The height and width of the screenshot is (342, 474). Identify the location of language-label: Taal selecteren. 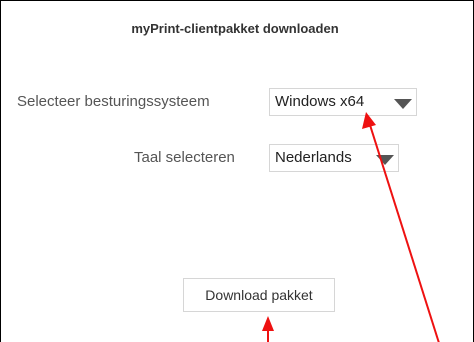
(184, 157).